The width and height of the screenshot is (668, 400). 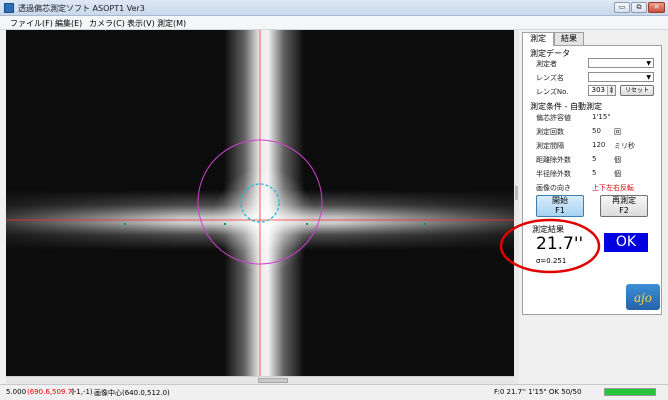 What do you see at coordinates (553, 118) in the screenshot?
I see `condition-label: 偏芯許容値` at bounding box center [553, 118].